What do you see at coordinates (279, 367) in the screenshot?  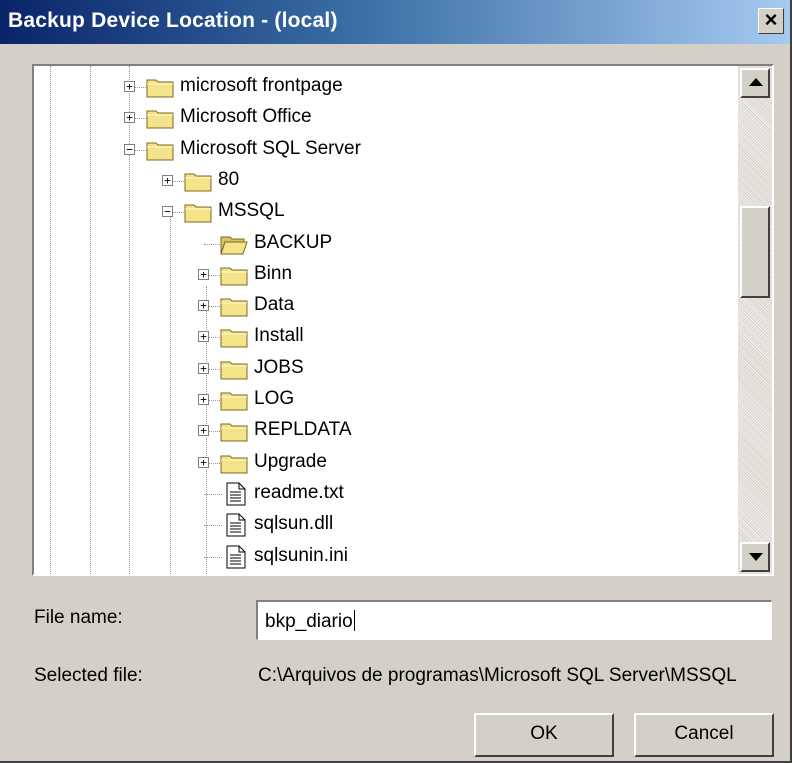 I see `tree-item-label: JOBS` at bounding box center [279, 367].